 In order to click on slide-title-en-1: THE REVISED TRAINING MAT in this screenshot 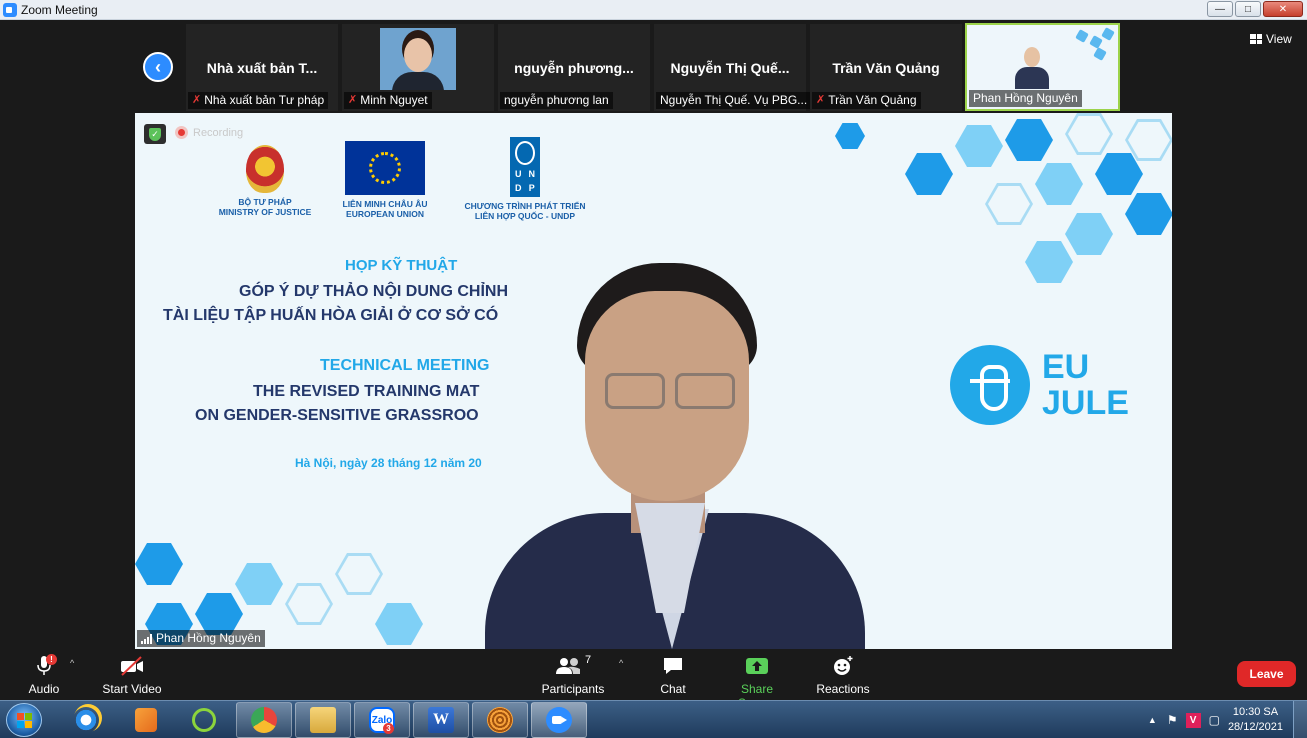, I will do `click(366, 391)`.